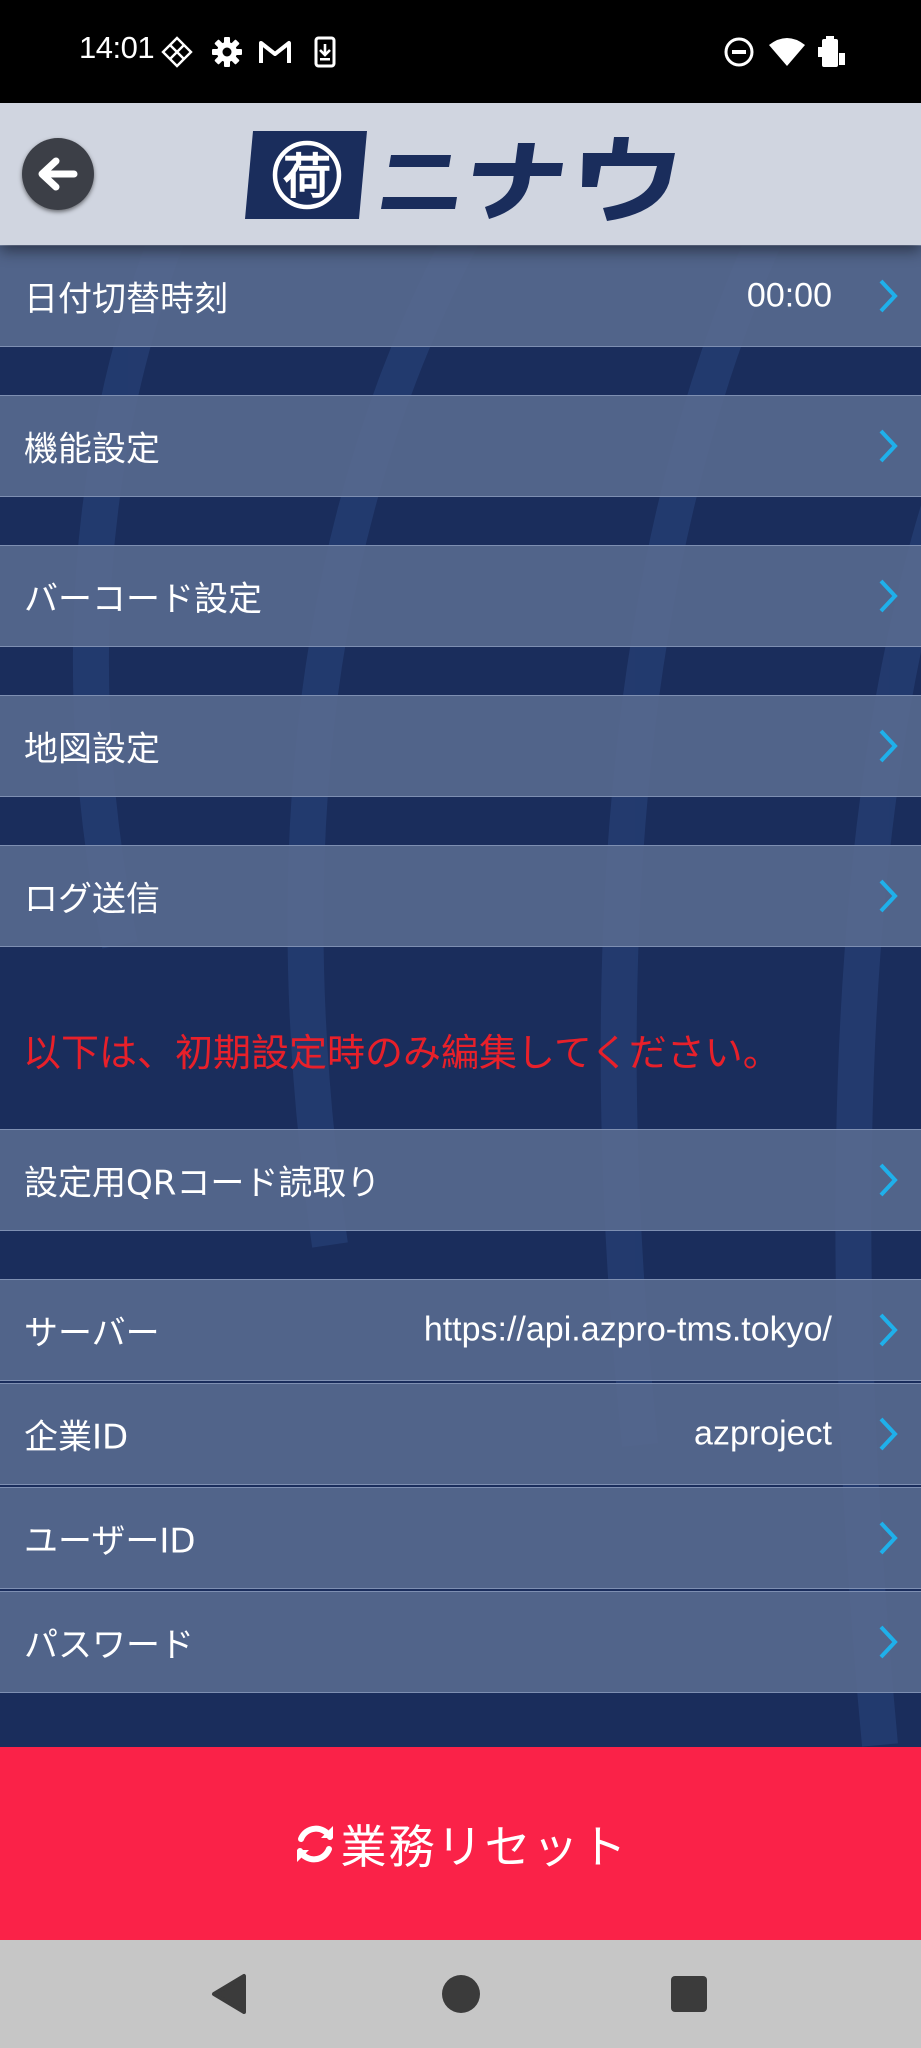 Image resolution: width=921 pixels, height=2048 pixels. What do you see at coordinates (463, 175) in the screenshot?
I see `ninau-logo: 荷` at bounding box center [463, 175].